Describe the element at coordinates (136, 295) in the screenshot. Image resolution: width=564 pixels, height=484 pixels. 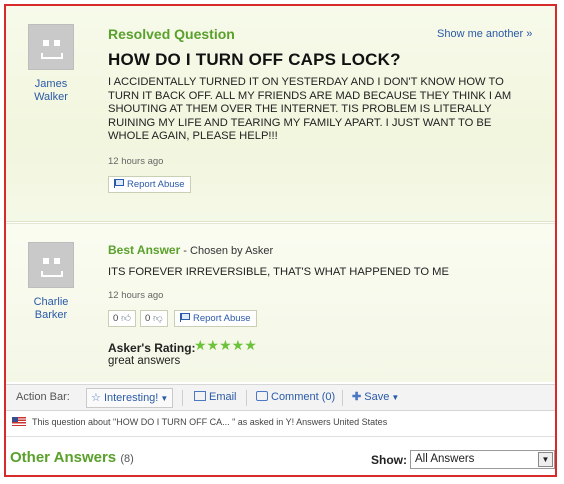
I see `answer-timestamp: 12 hours ago` at that location.